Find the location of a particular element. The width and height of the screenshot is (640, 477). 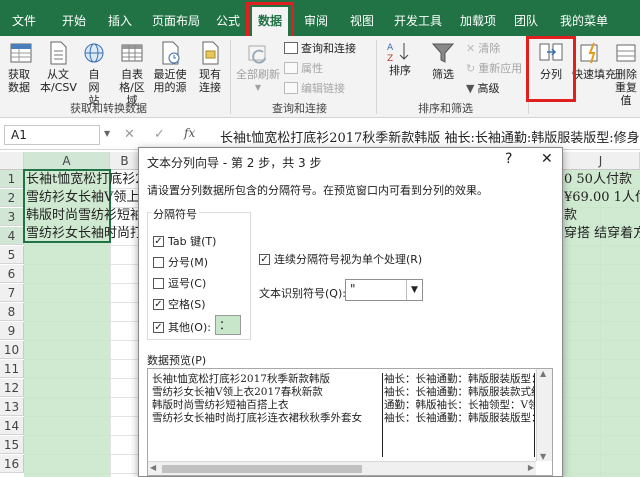

remove-duplicates-button: 删除重复值 is located at coordinates (627, 73).